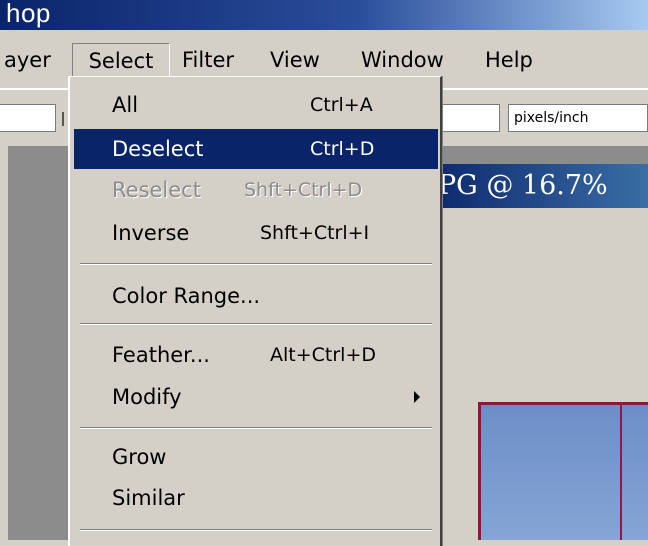 The height and width of the screenshot is (546, 648). What do you see at coordinates (256, 149) in the screenshot?
I see `menu-item-deselect: Deselect Ctrl+D` at bounding box center [256, 149].